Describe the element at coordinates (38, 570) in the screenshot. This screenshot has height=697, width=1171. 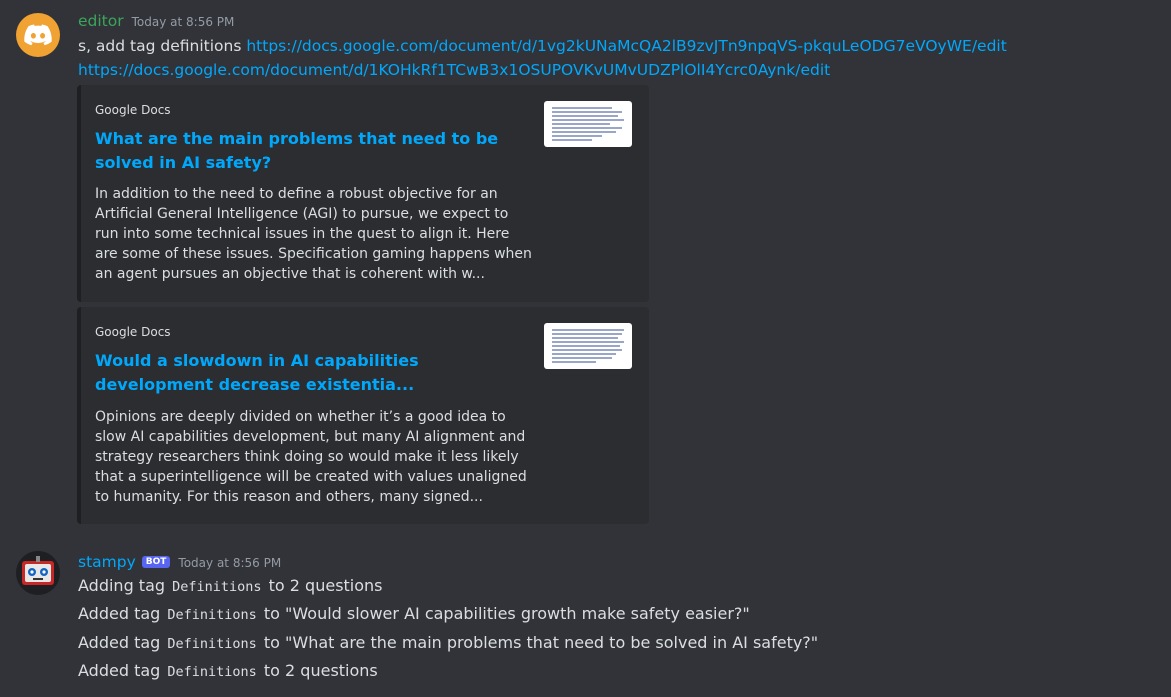
I see `stampy-robot-icon` at that location.